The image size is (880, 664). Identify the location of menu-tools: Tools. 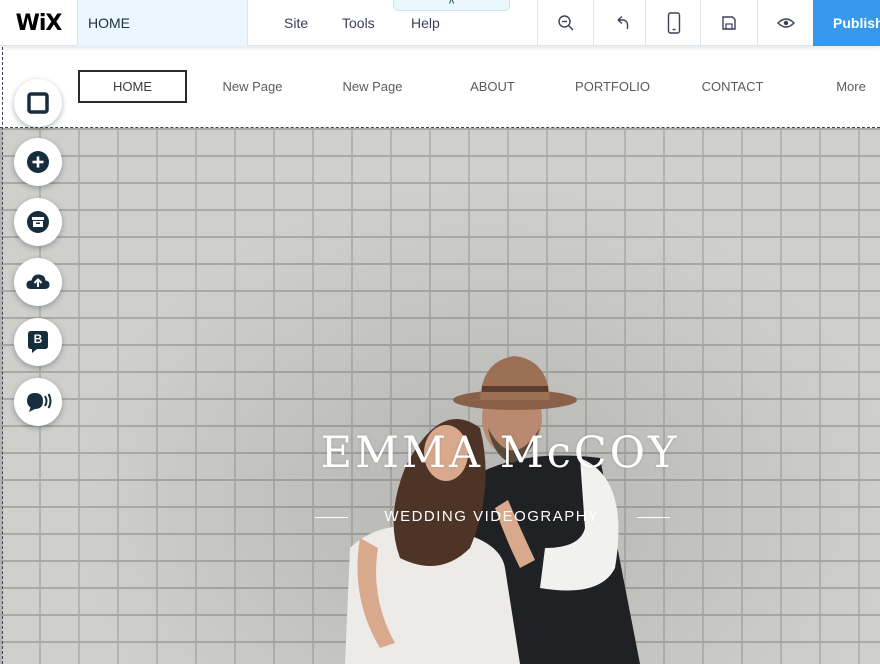
(358, 23).